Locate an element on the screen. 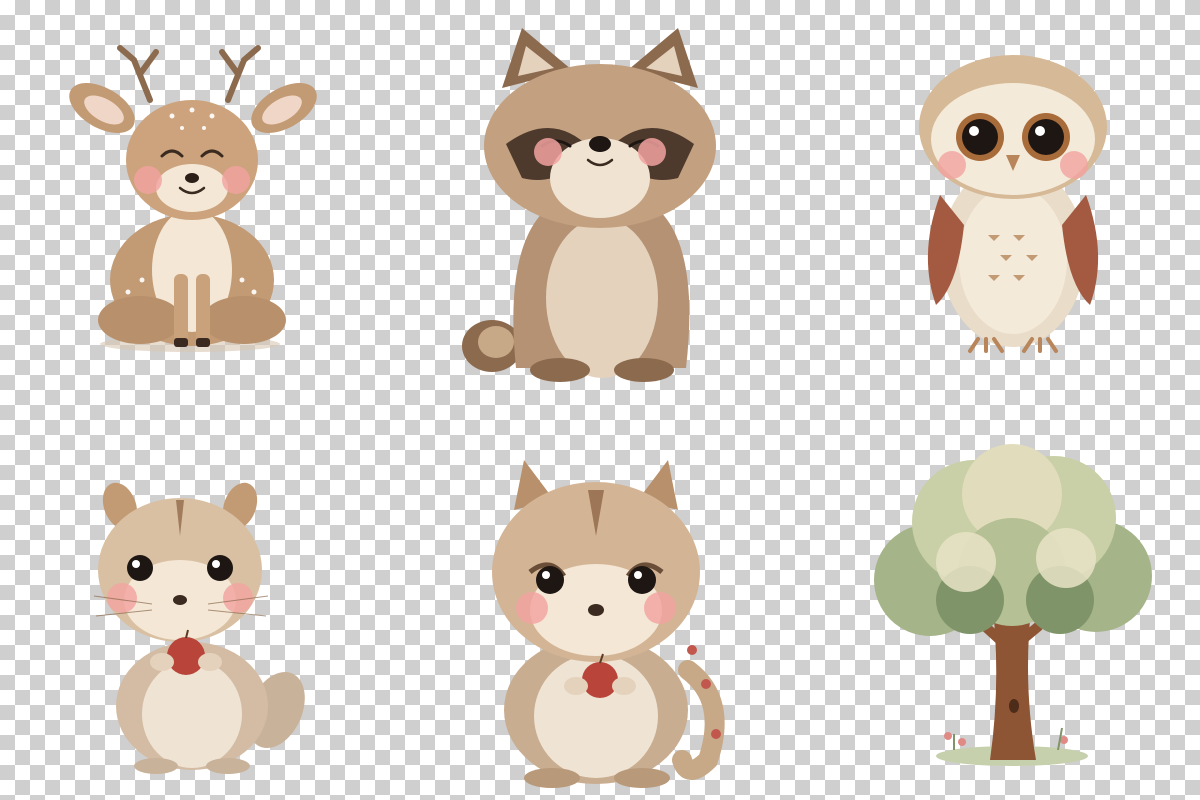 The height and width of the screenshot is (800, 1200). squirrel-with-apple-illustration is located at coordinates (612, 625).